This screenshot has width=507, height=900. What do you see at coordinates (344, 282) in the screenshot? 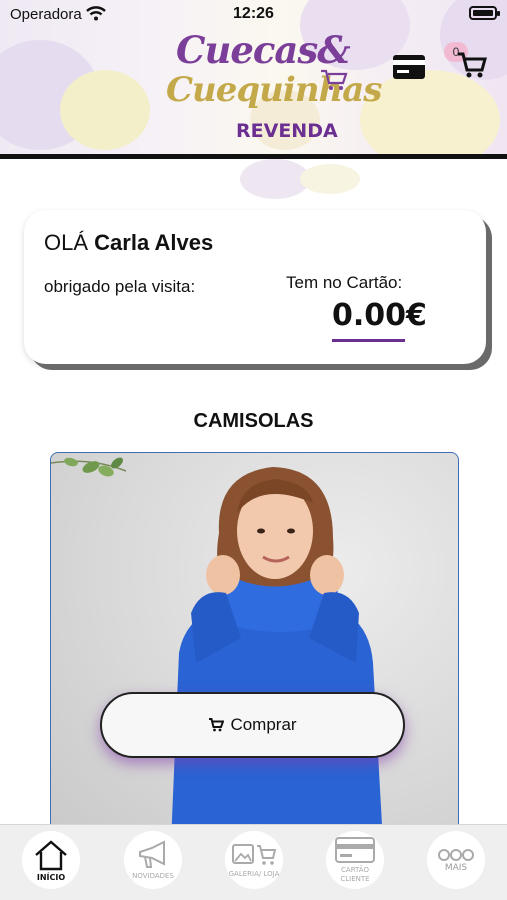
I see `card-balance-label: Tem no Cartão:` at bounding box center [344, 282].